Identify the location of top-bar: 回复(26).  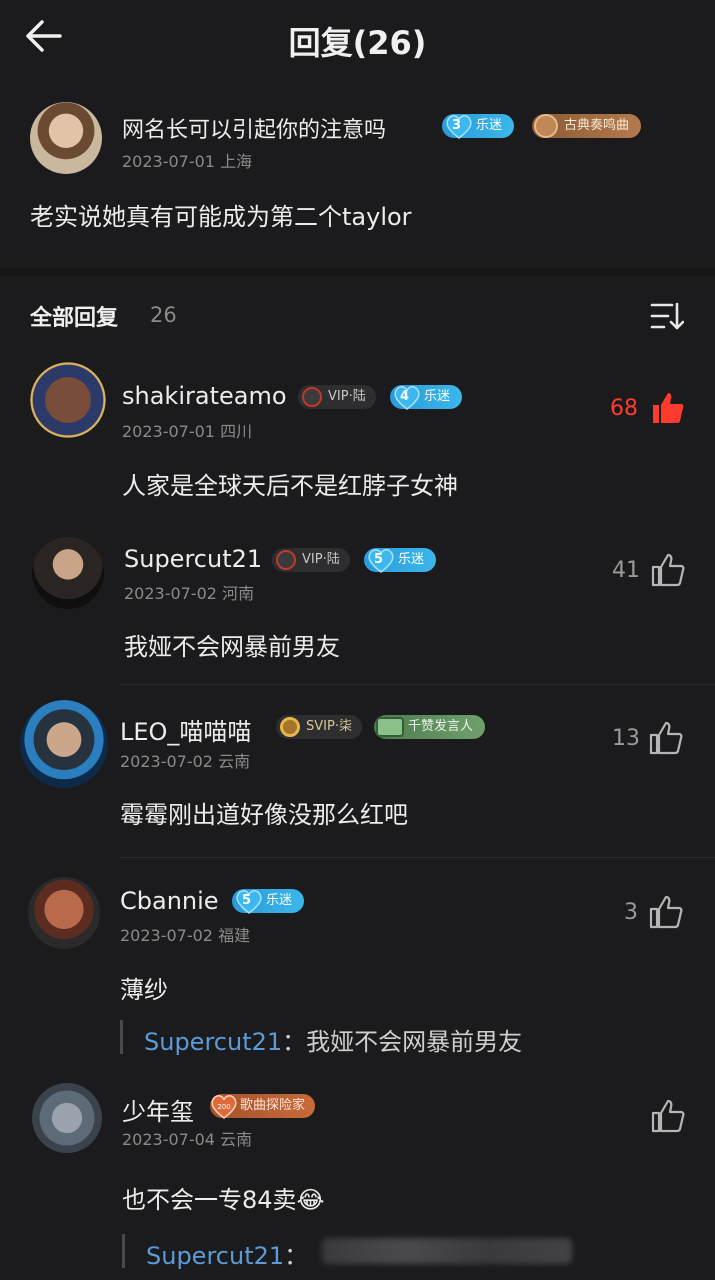
(357, 38).